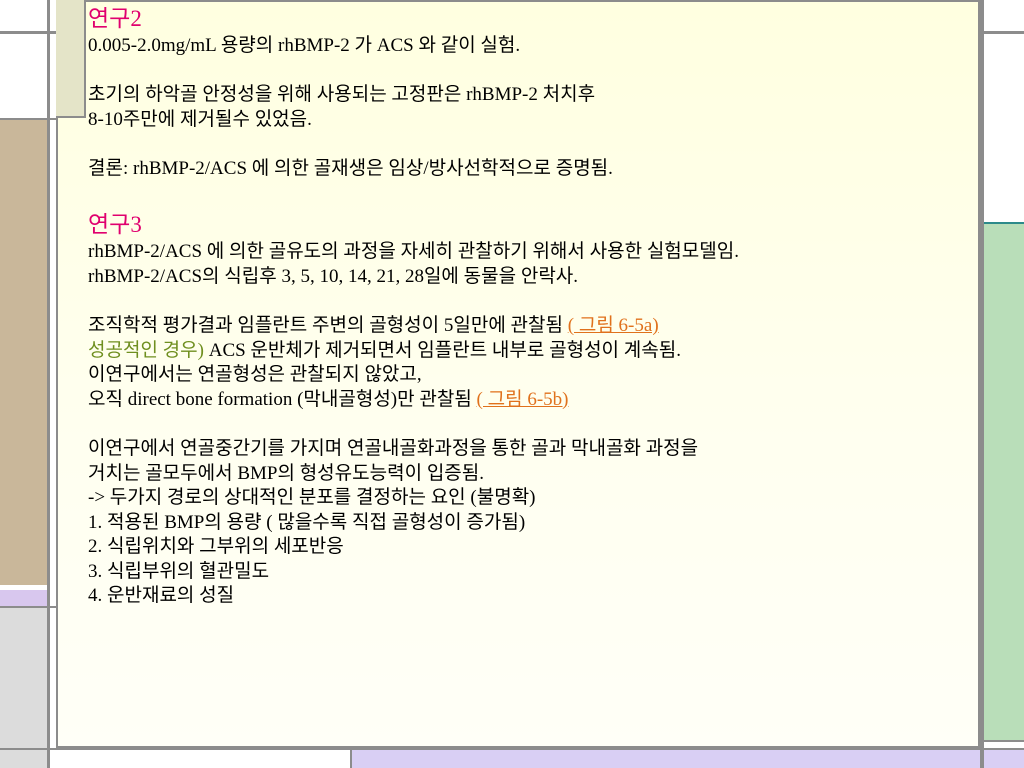  Describe the element at coordinates (115, 225) in the screenshot. I see `study3-heading: 연구3` at that location.